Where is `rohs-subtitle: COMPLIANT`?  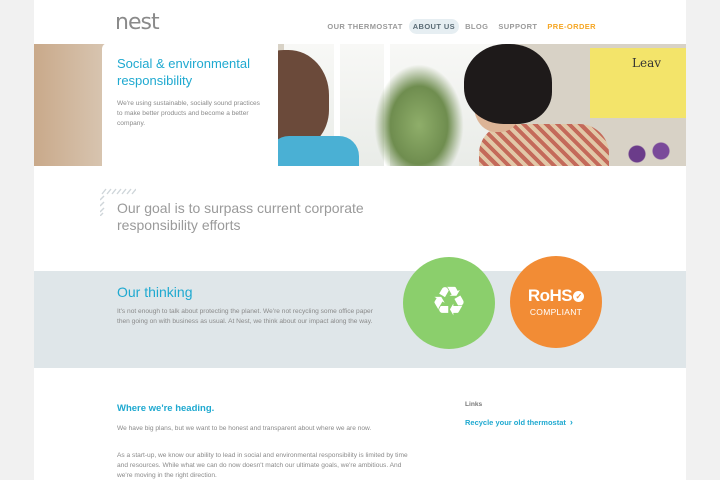 rohs-subtitle: COMPLIANT is located at coordinates (556, 312).